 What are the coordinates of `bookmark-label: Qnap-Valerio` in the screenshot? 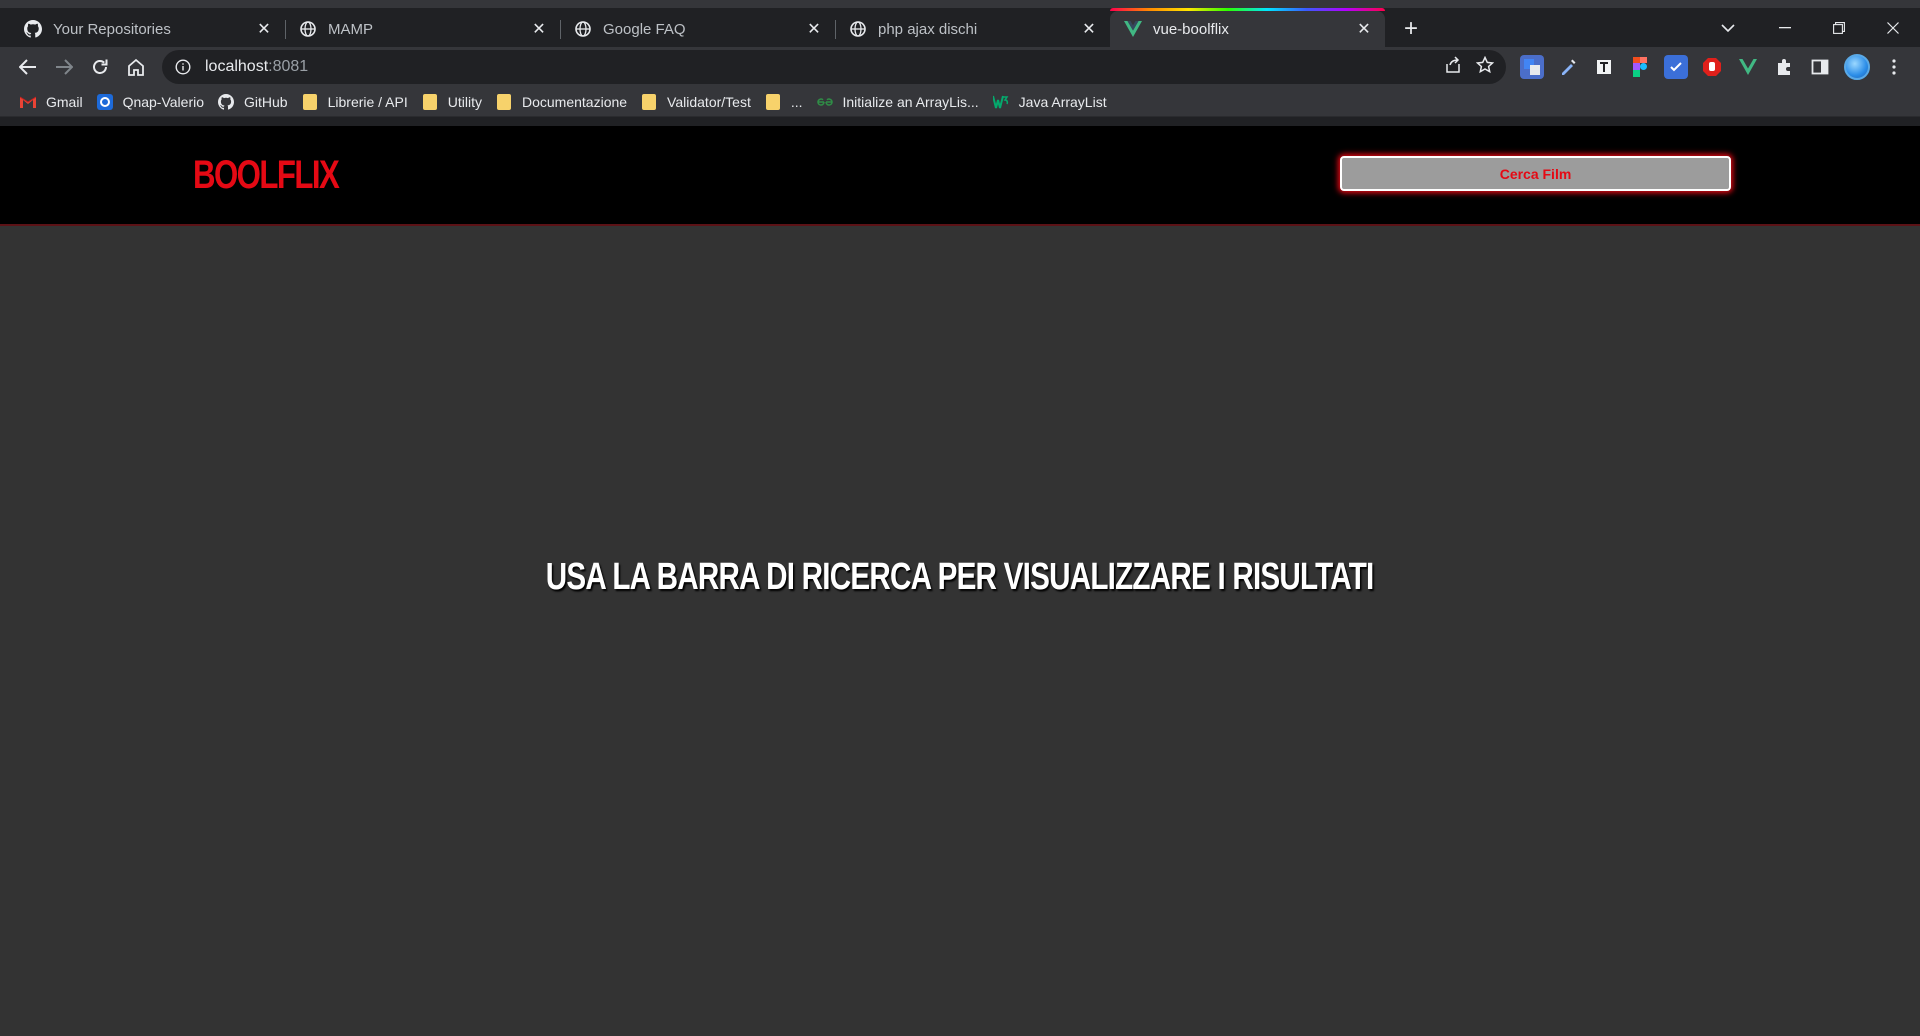 It's located at (163, 101).